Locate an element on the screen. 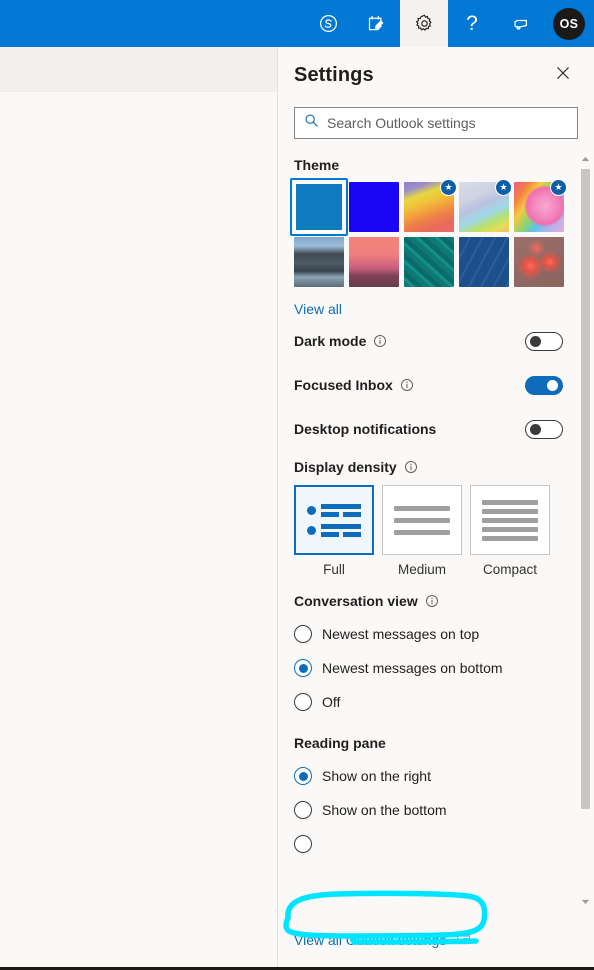 The image size is (594, 970). top-app-bar: ? OS is located at coordinates (297, 23).